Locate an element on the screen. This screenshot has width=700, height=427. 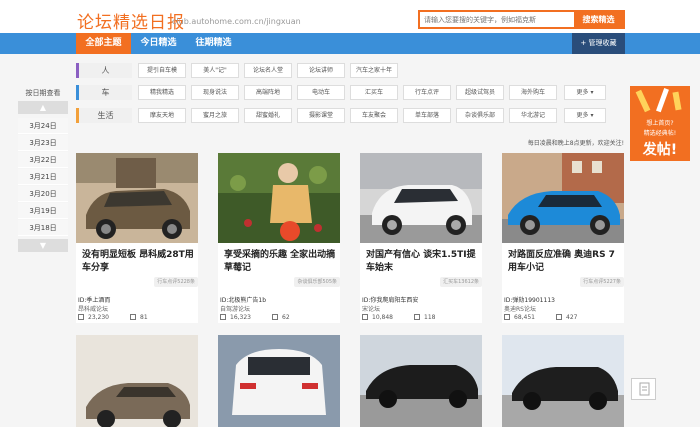
post-stats: 23,230 81 is located at coordinates (138, 318).